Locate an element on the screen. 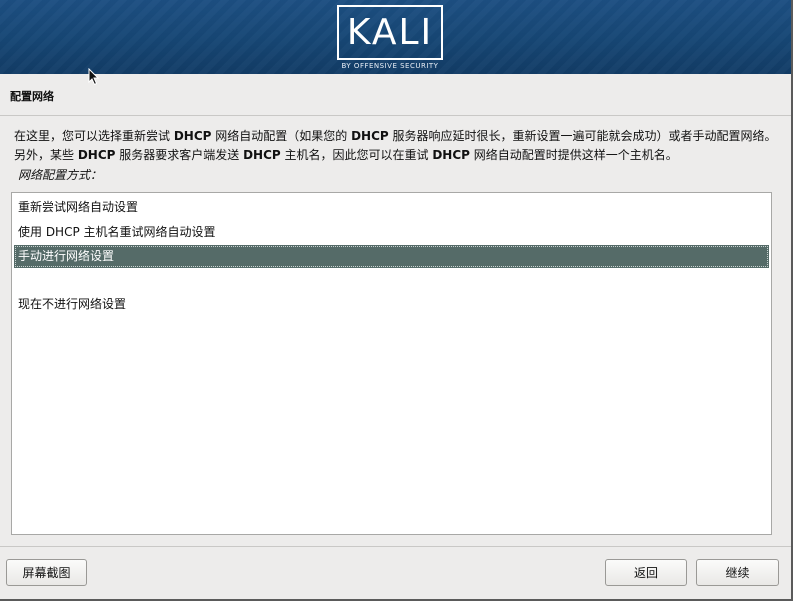 This screenshot has height=601, width=793. description-text: 主机名，因此您可以在重试 is located at coordinates (356, 155).